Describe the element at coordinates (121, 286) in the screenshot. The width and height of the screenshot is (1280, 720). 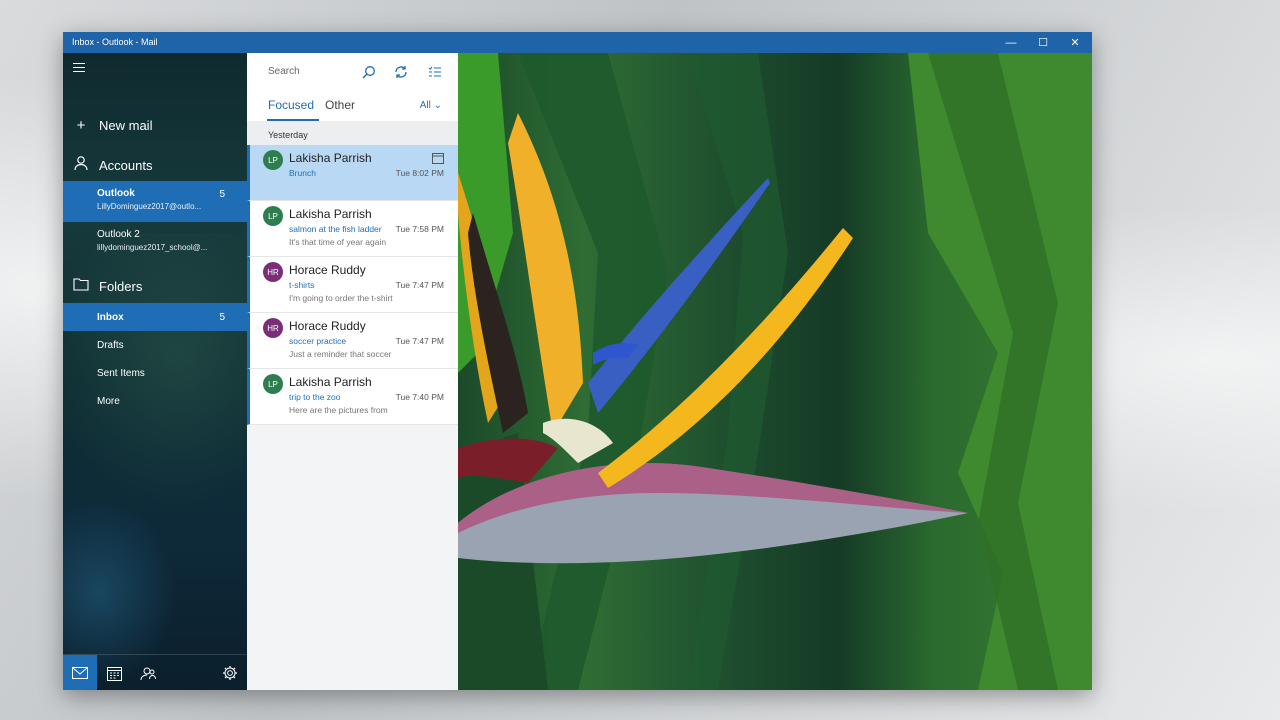
I see `folders-label: Folders` at that location.